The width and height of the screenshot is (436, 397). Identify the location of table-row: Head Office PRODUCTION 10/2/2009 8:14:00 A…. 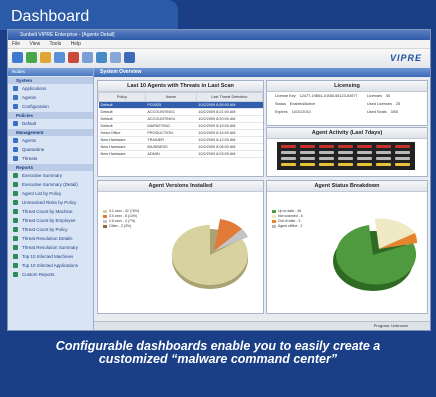
(180, 133).